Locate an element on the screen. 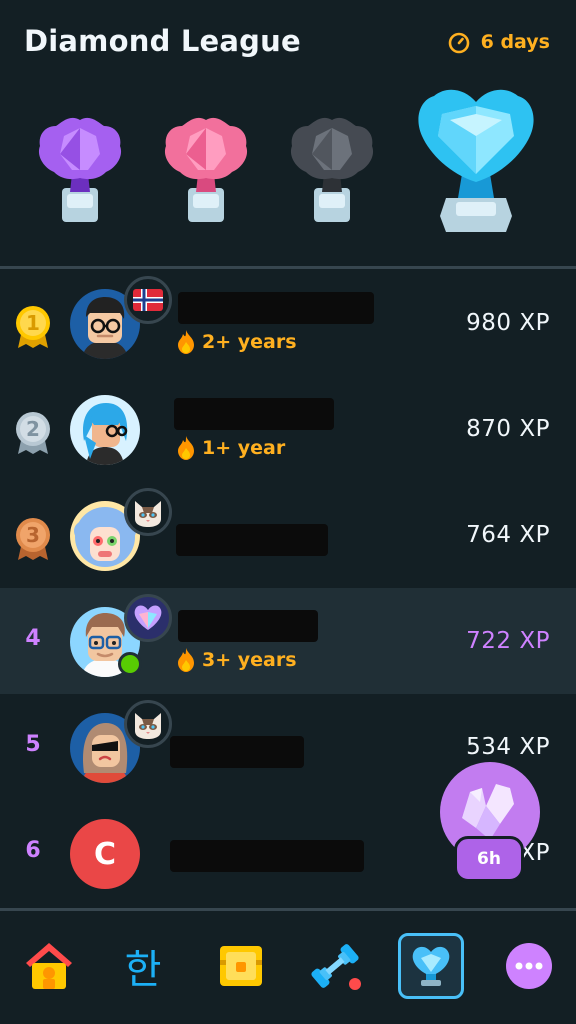  leaderboard-row: 2 1+ year 870 XP is located at coordinates (288, 429).